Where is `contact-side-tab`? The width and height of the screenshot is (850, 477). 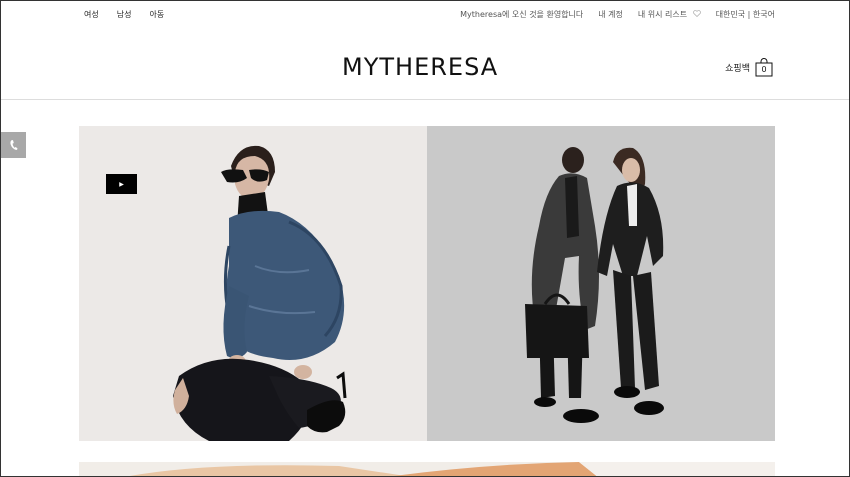 contact-side-tab is located at coordinates (13, 145).